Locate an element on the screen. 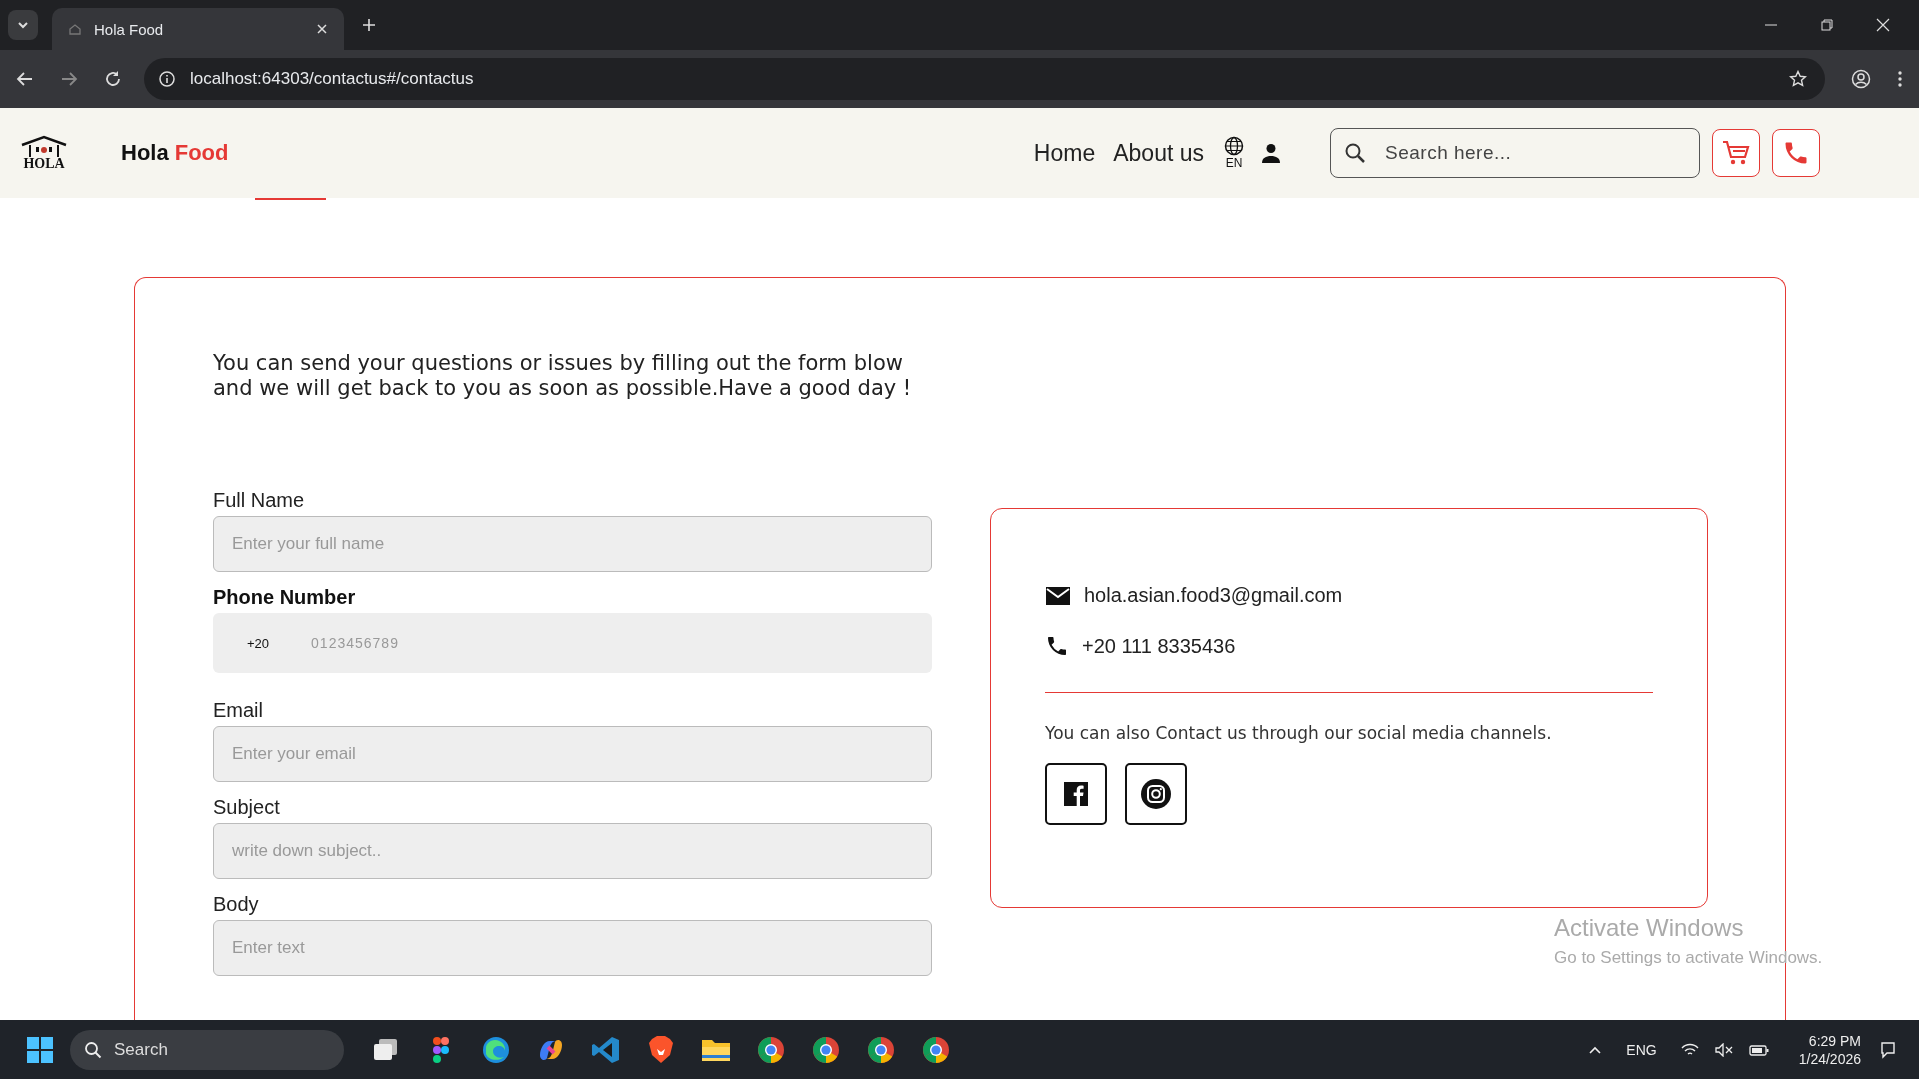 Image resolution: width=1919 pixels, height=1079 pixels. phone-field: +20 0123456789 is located at coordinates (572, 643).